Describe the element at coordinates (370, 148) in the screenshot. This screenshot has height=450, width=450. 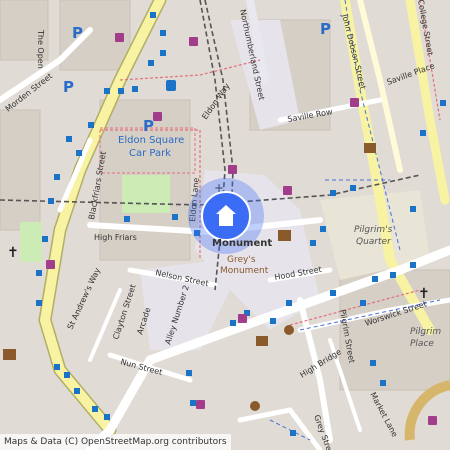
I see `library-icon` at that location.